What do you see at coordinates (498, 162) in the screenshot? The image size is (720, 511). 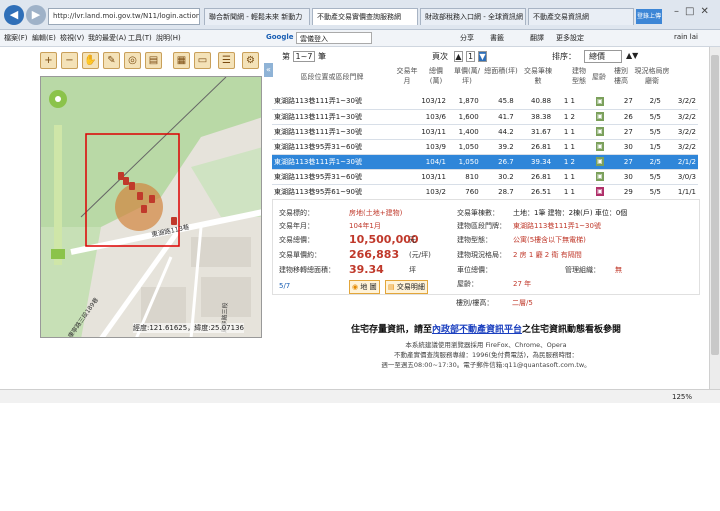 I see `row-unit-price: 26.7` at bounding box center [498, 162].